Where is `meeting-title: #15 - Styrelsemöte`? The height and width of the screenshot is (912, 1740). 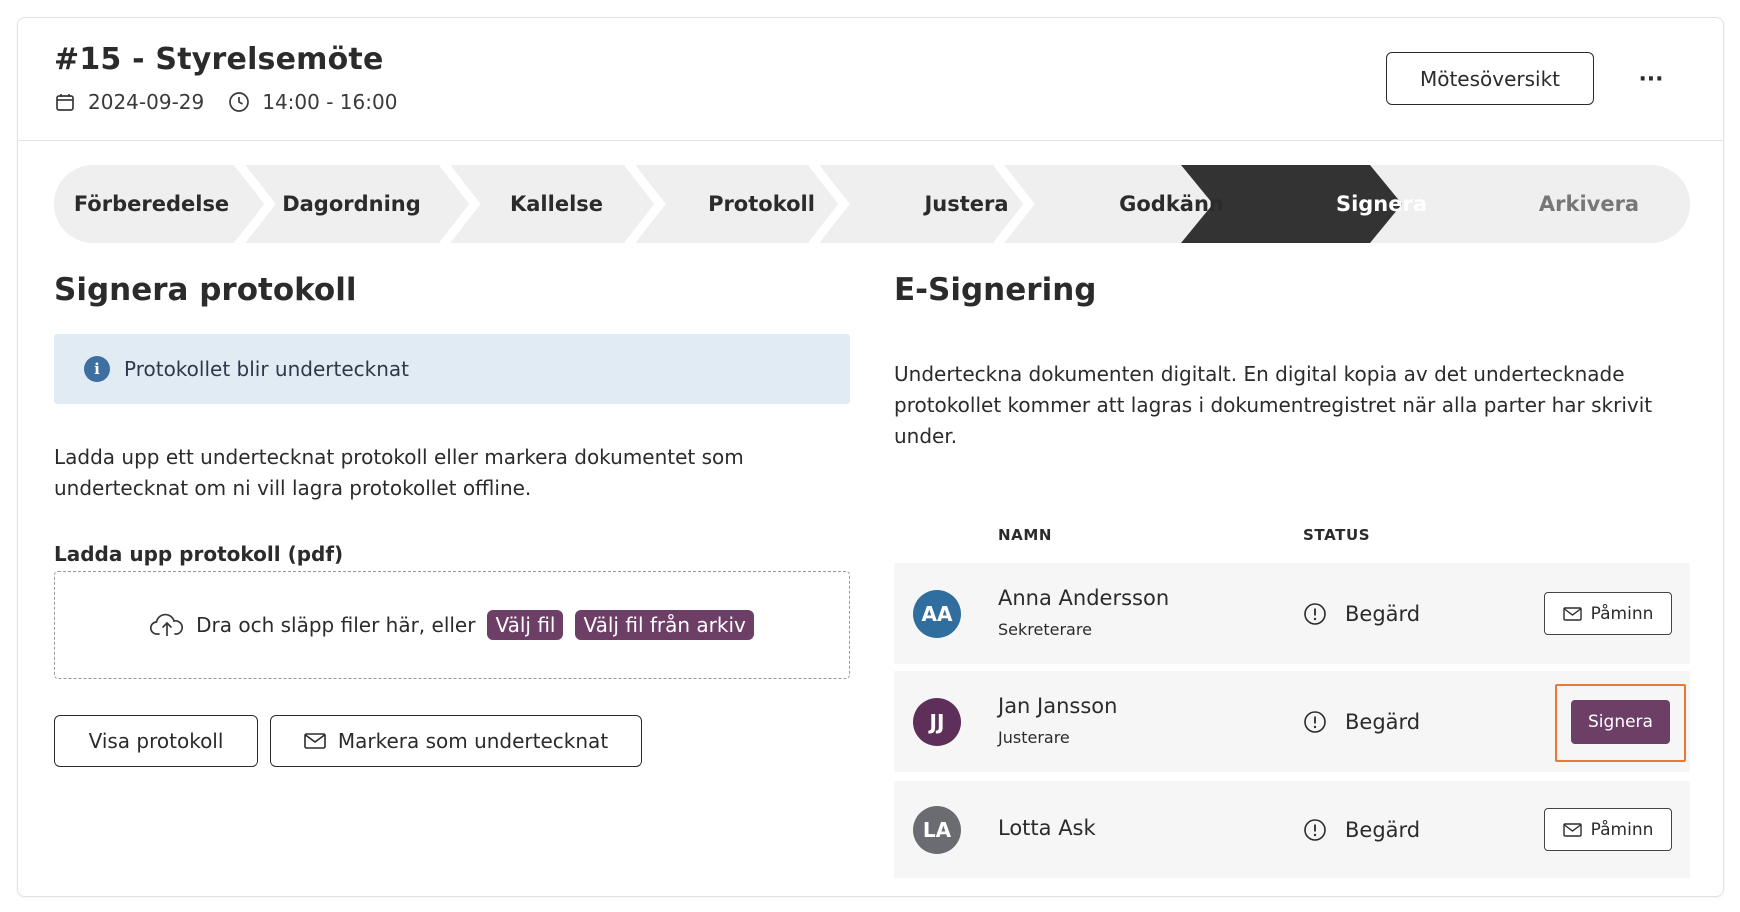
meeting-title: #15 - Styrelsemöte is located at coordinates (219, 59).